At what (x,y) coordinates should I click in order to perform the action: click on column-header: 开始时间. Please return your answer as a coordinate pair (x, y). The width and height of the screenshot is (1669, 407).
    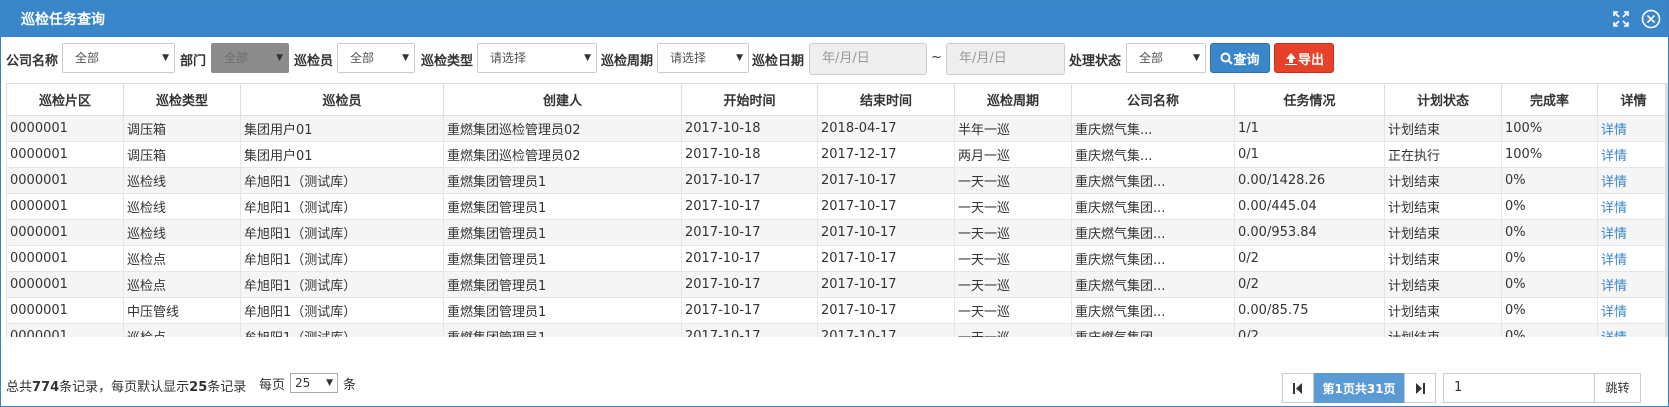
    Looking at the image, I should click on (749, 99).